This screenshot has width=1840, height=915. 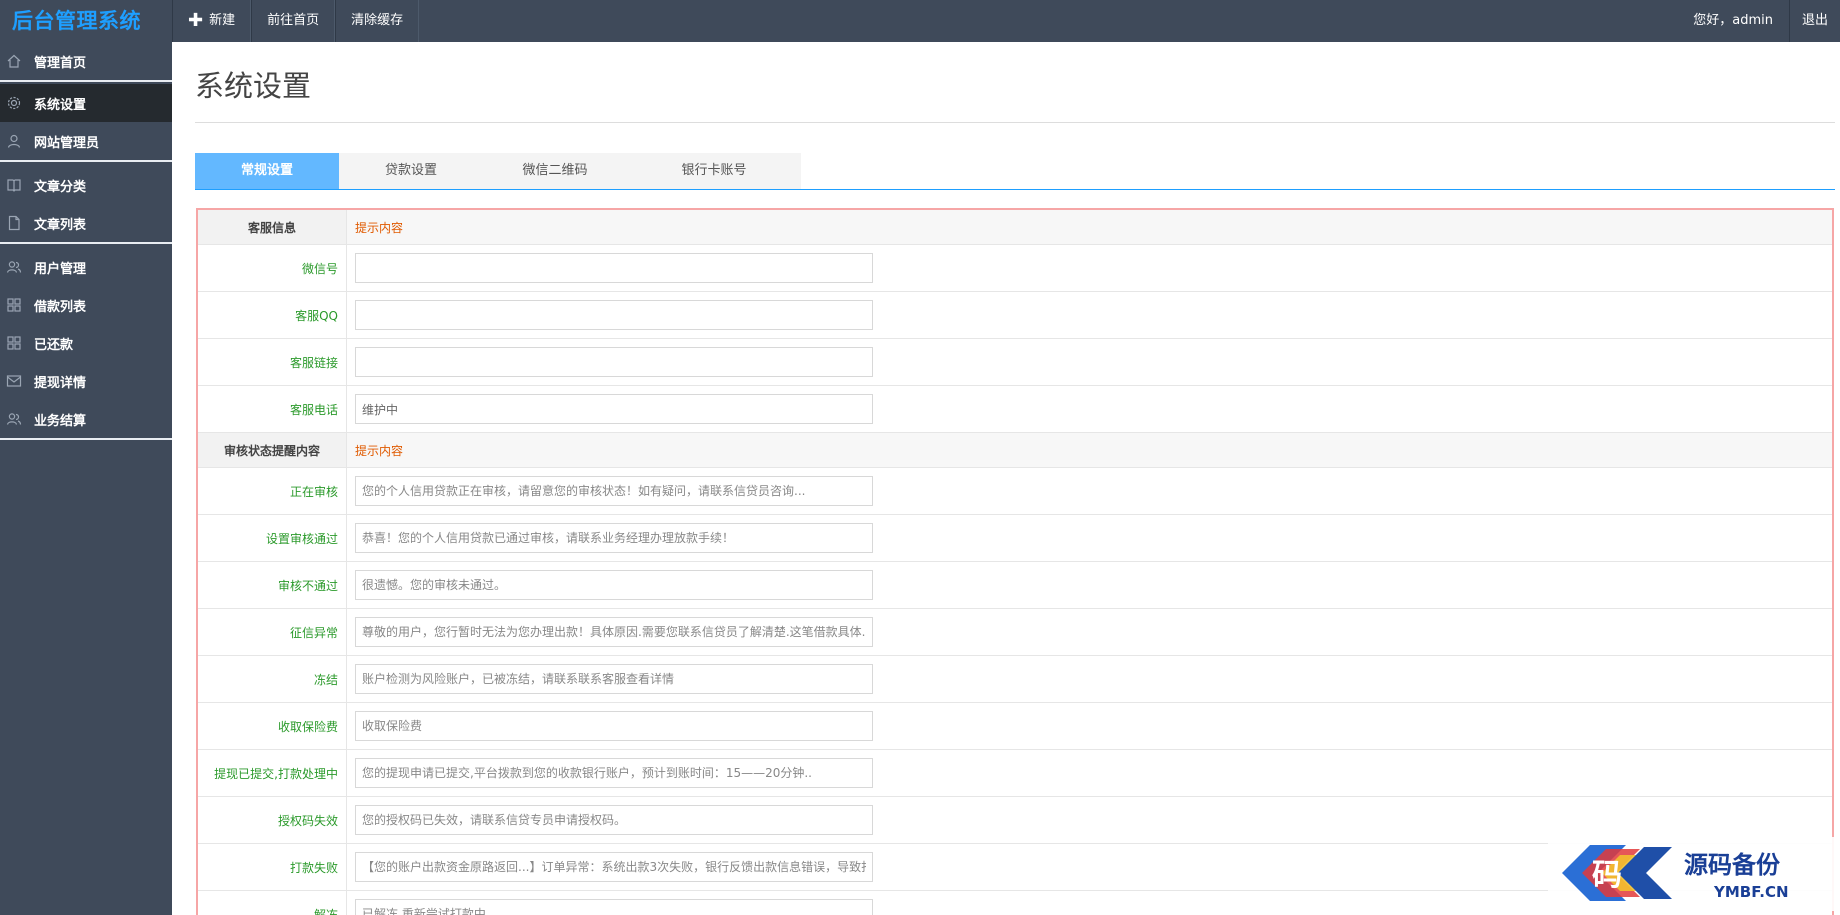 I want to click on tab-bar: 常规设置 贷款设置 微信二维码 银行卡账号, so click(x=1015, y=171).